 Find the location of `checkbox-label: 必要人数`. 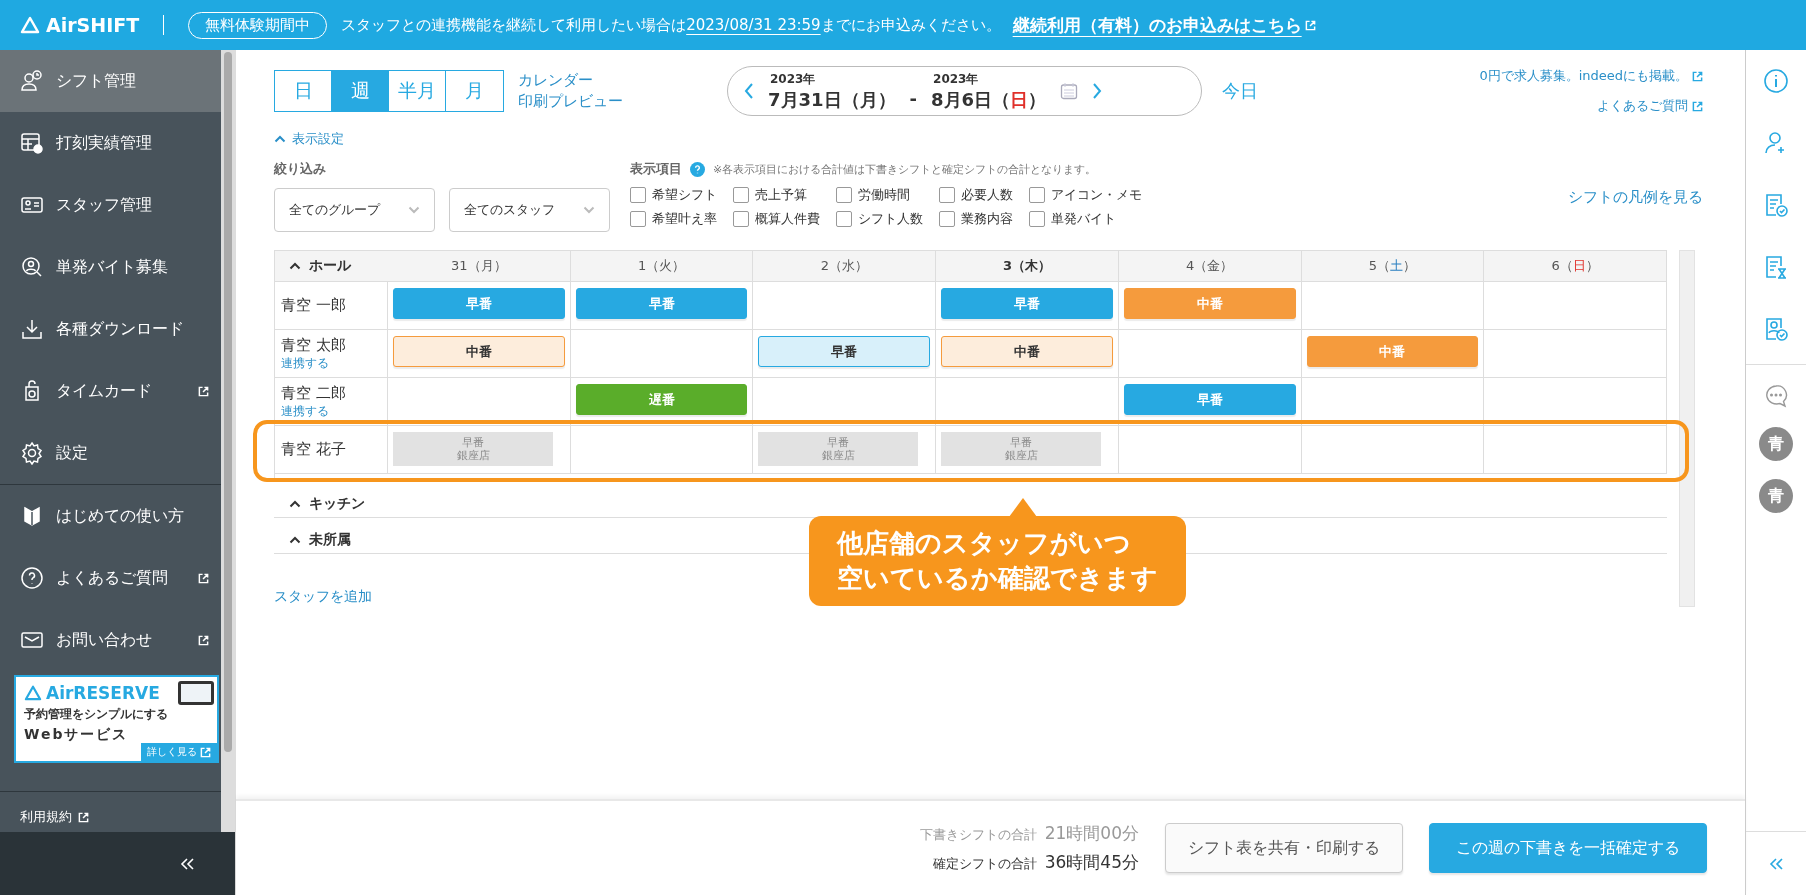

checkbox-label: 必要人数 is located at coordinates (987, 195).